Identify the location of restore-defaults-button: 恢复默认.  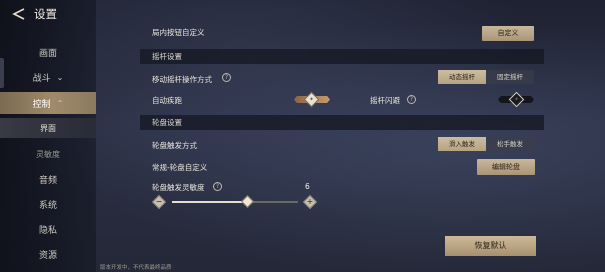
(490, 246).